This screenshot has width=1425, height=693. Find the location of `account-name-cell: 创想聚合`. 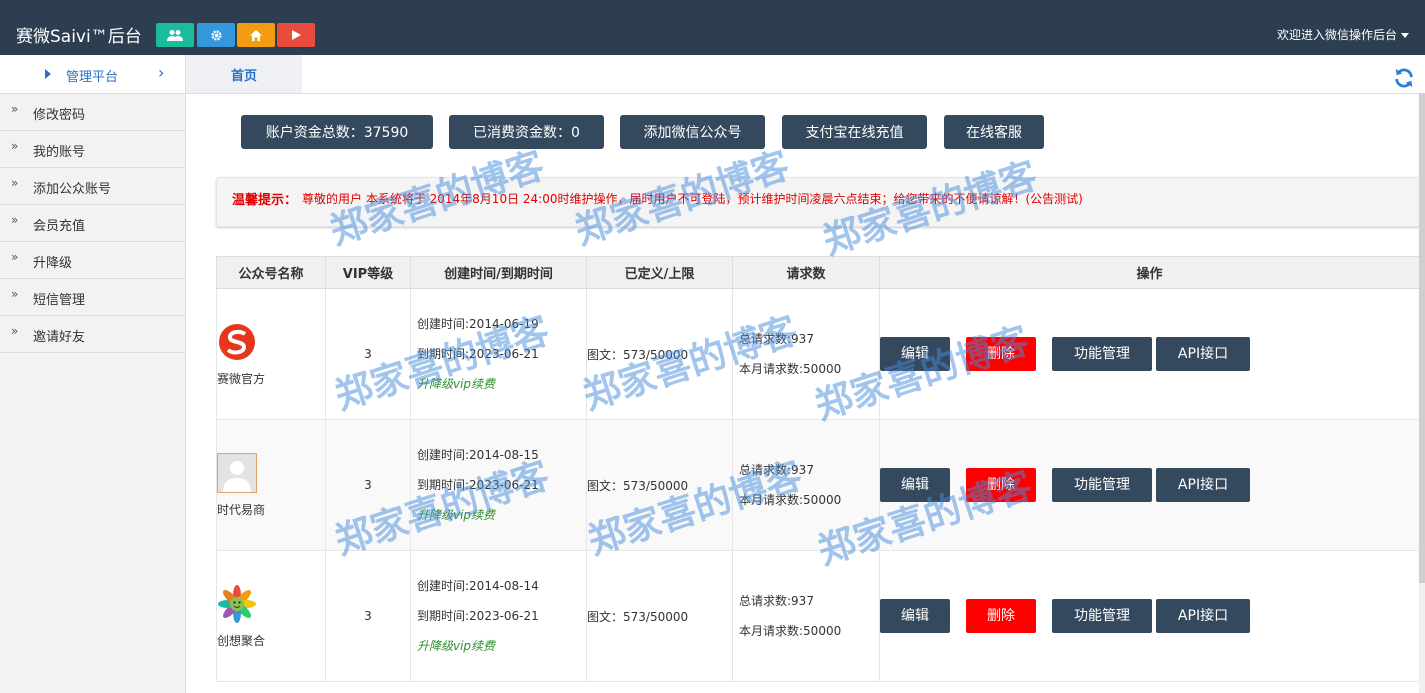

account-name-cell: 创想聚合 is located at coordinates (271, 616).